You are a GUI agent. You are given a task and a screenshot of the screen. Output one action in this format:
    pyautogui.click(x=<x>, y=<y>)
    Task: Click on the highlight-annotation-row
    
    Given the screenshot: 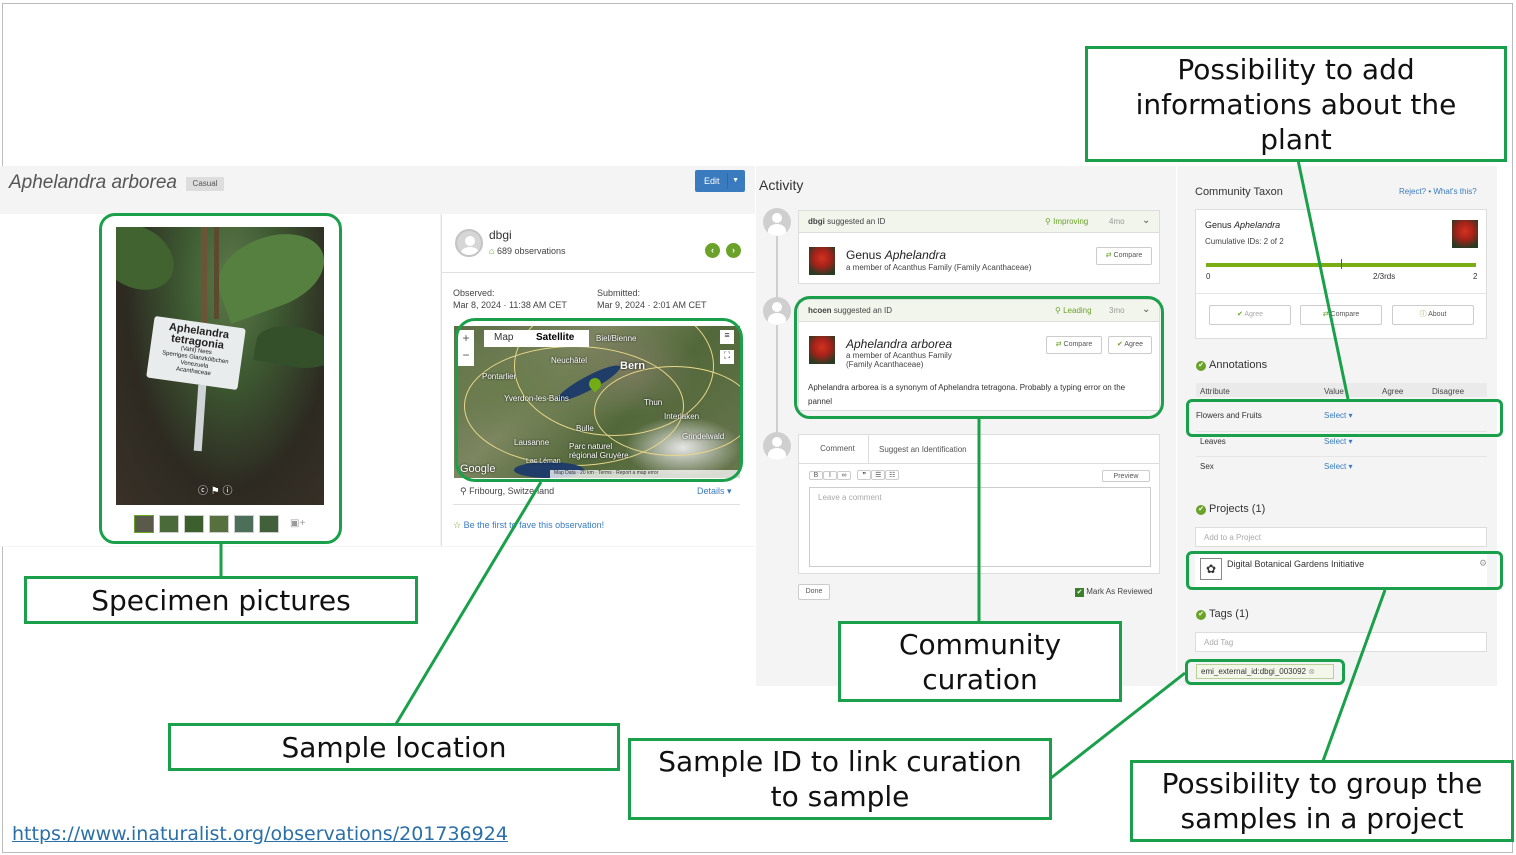 What is the action you would take?
    pyautogui.click(x=1344, y=418)
    